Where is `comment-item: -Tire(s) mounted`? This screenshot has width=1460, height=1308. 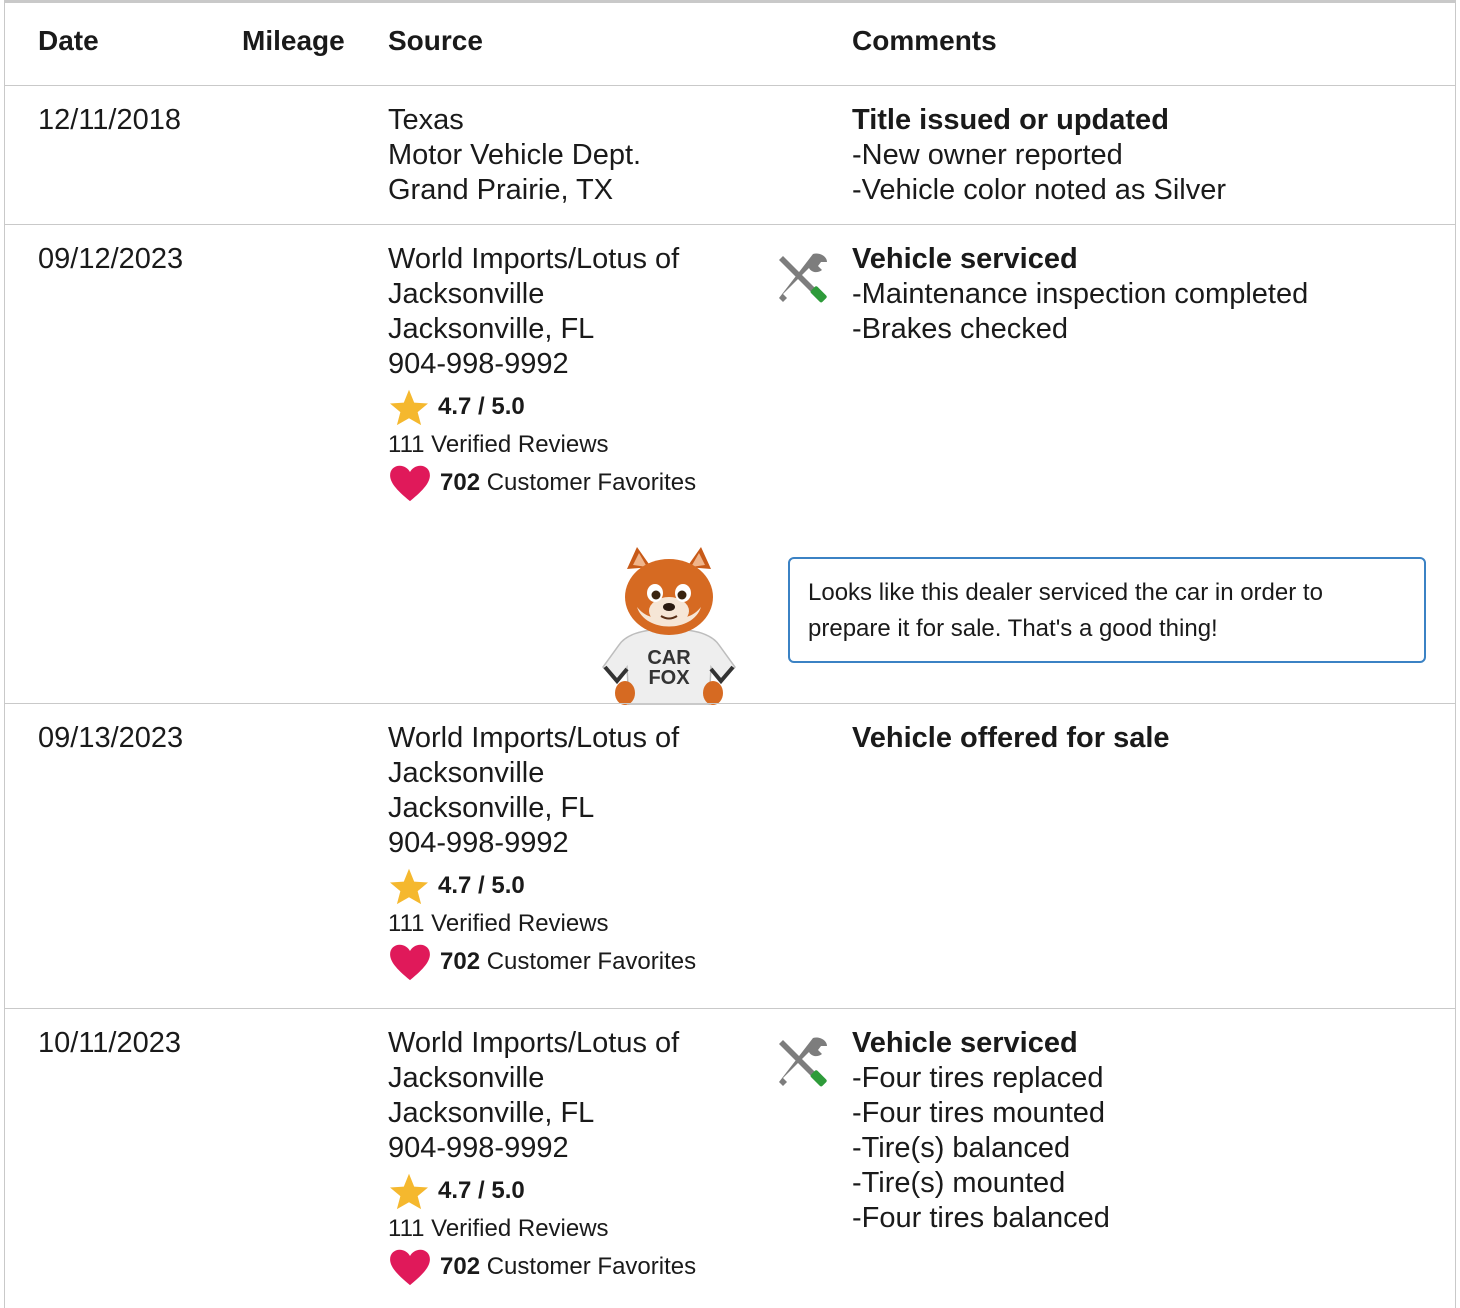
comment-item: -Tire(s) mounted is located at coordinates (959, 1183).